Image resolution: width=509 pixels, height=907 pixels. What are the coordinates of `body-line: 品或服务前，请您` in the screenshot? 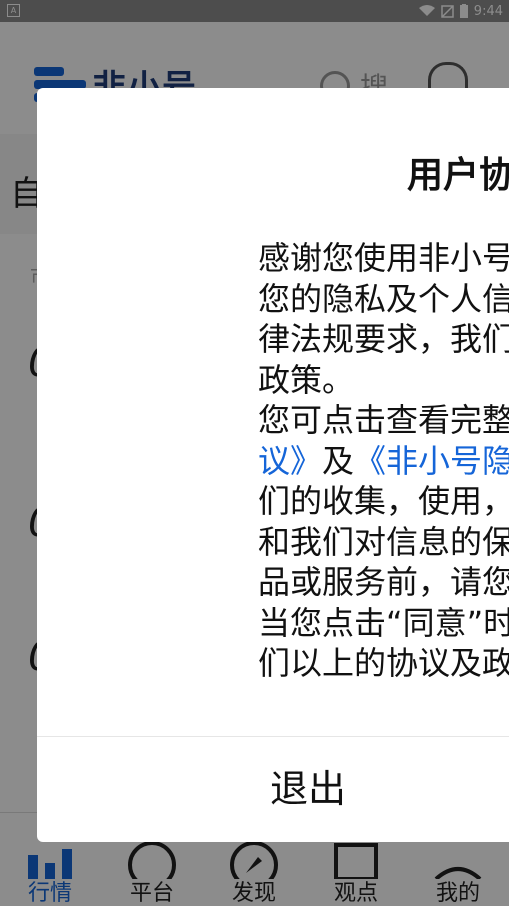 It's located at (383, 582).